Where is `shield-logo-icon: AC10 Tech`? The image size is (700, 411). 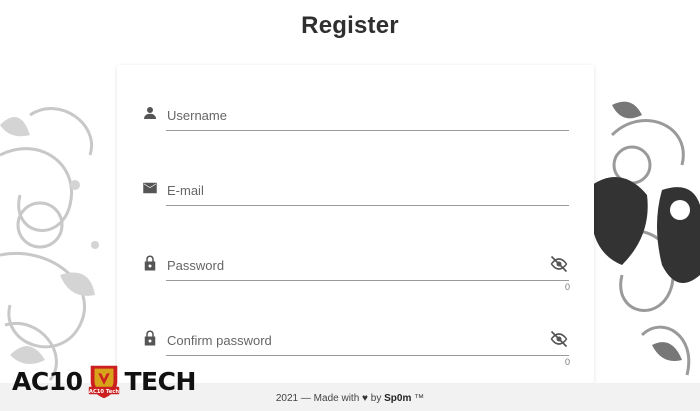 shield-logo-icon: AC10 Tech is located at coordinates (103, 382).